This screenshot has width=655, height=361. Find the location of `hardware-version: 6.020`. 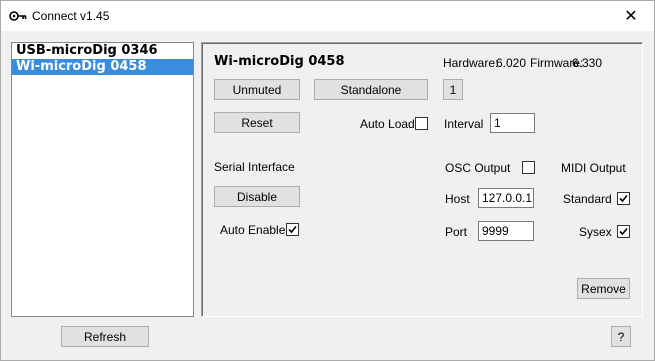

hardware-version: 6.020 is located at coordinates (511, 63).